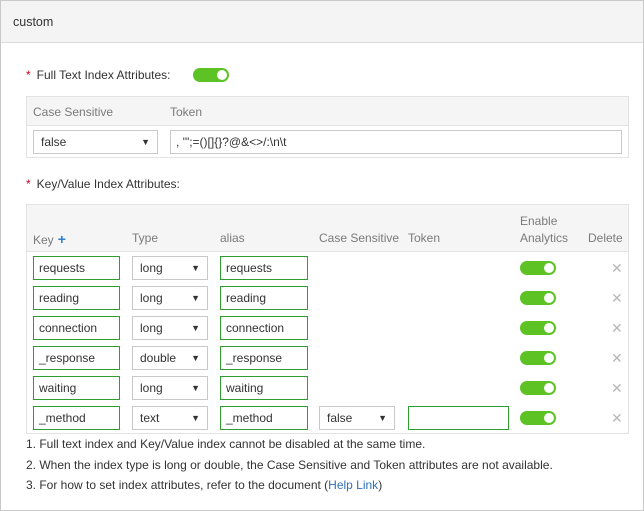  Describe the element at coordinates (357, 418) in the screenshot. I see `case-sensitive-select: false ▼` at that location.